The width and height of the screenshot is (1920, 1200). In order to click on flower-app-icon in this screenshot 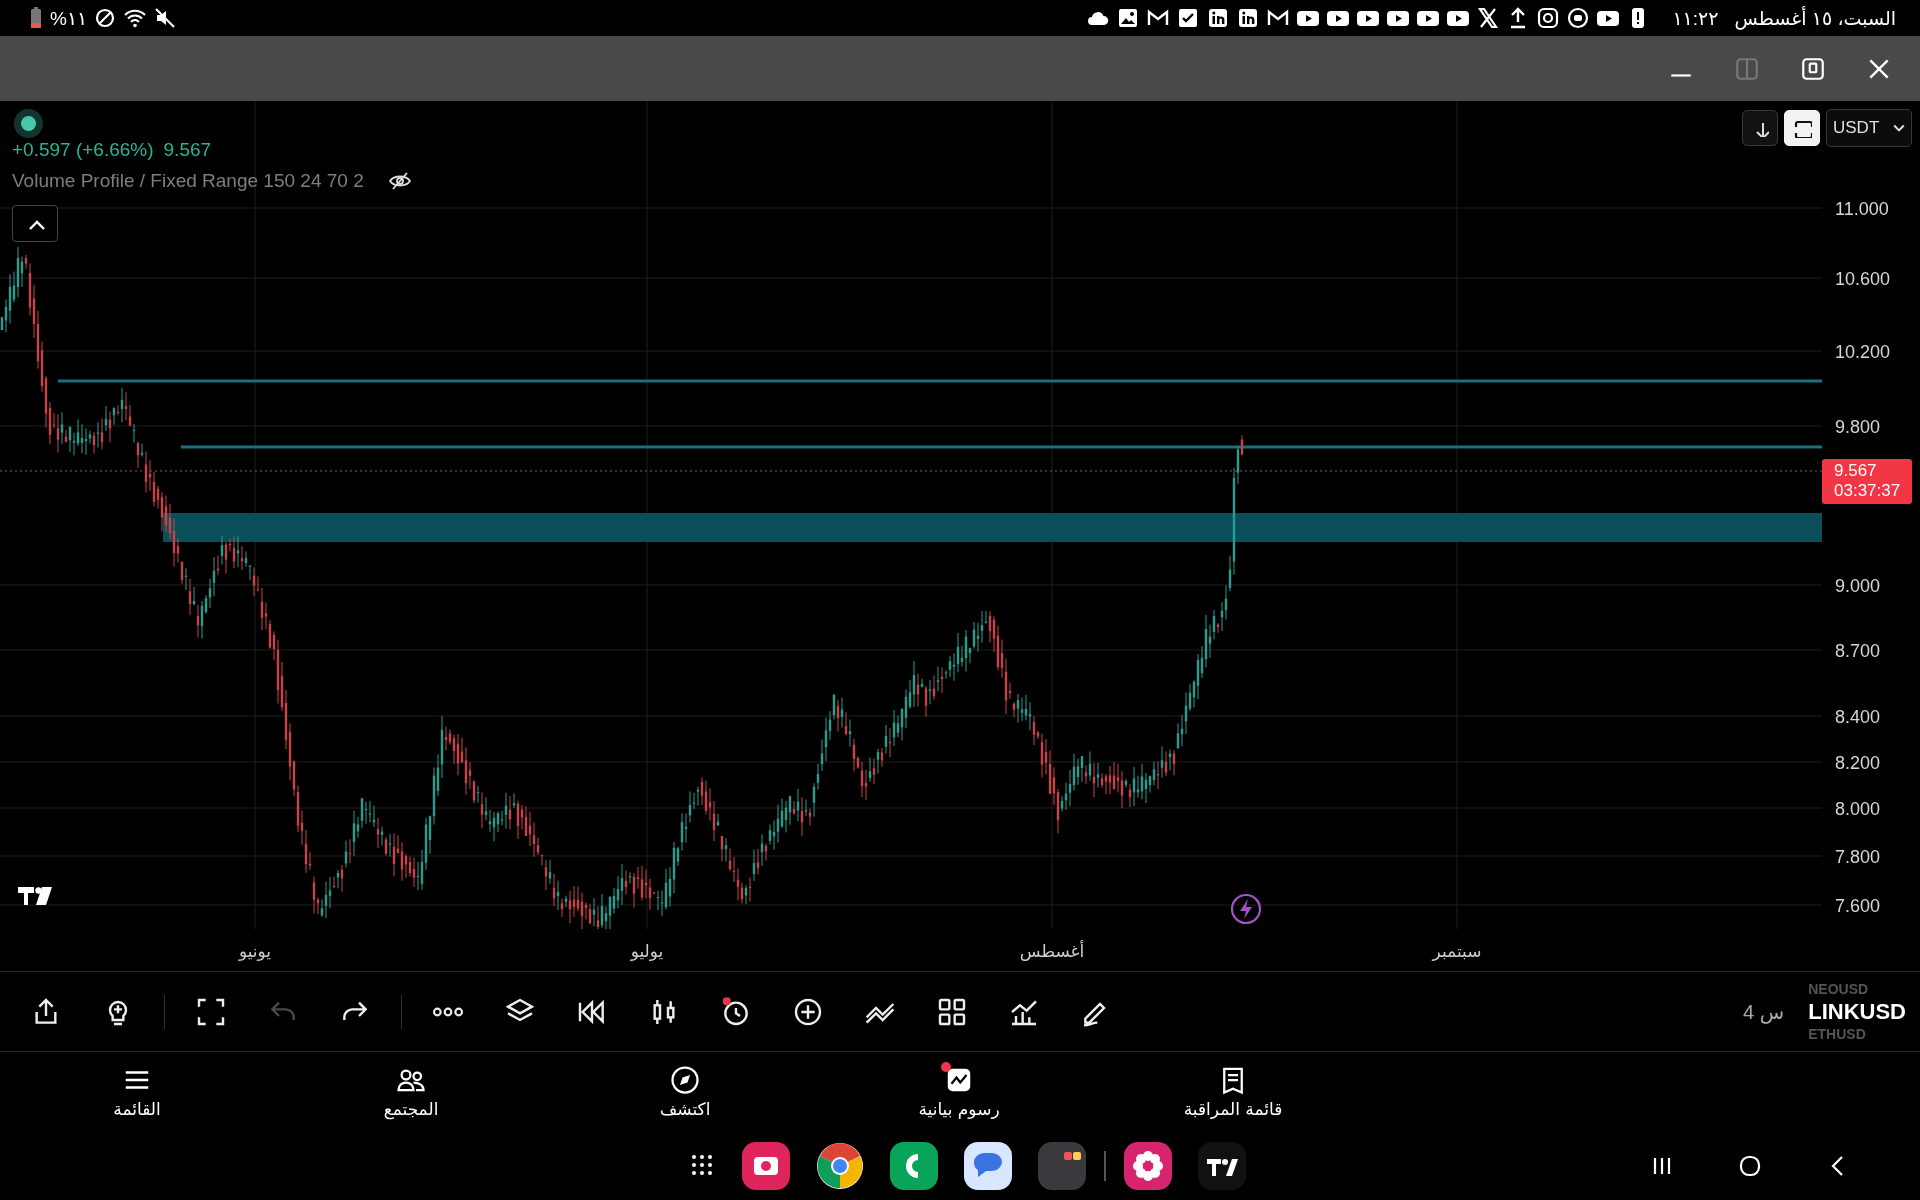, I will do `click(1148, 1166)`.